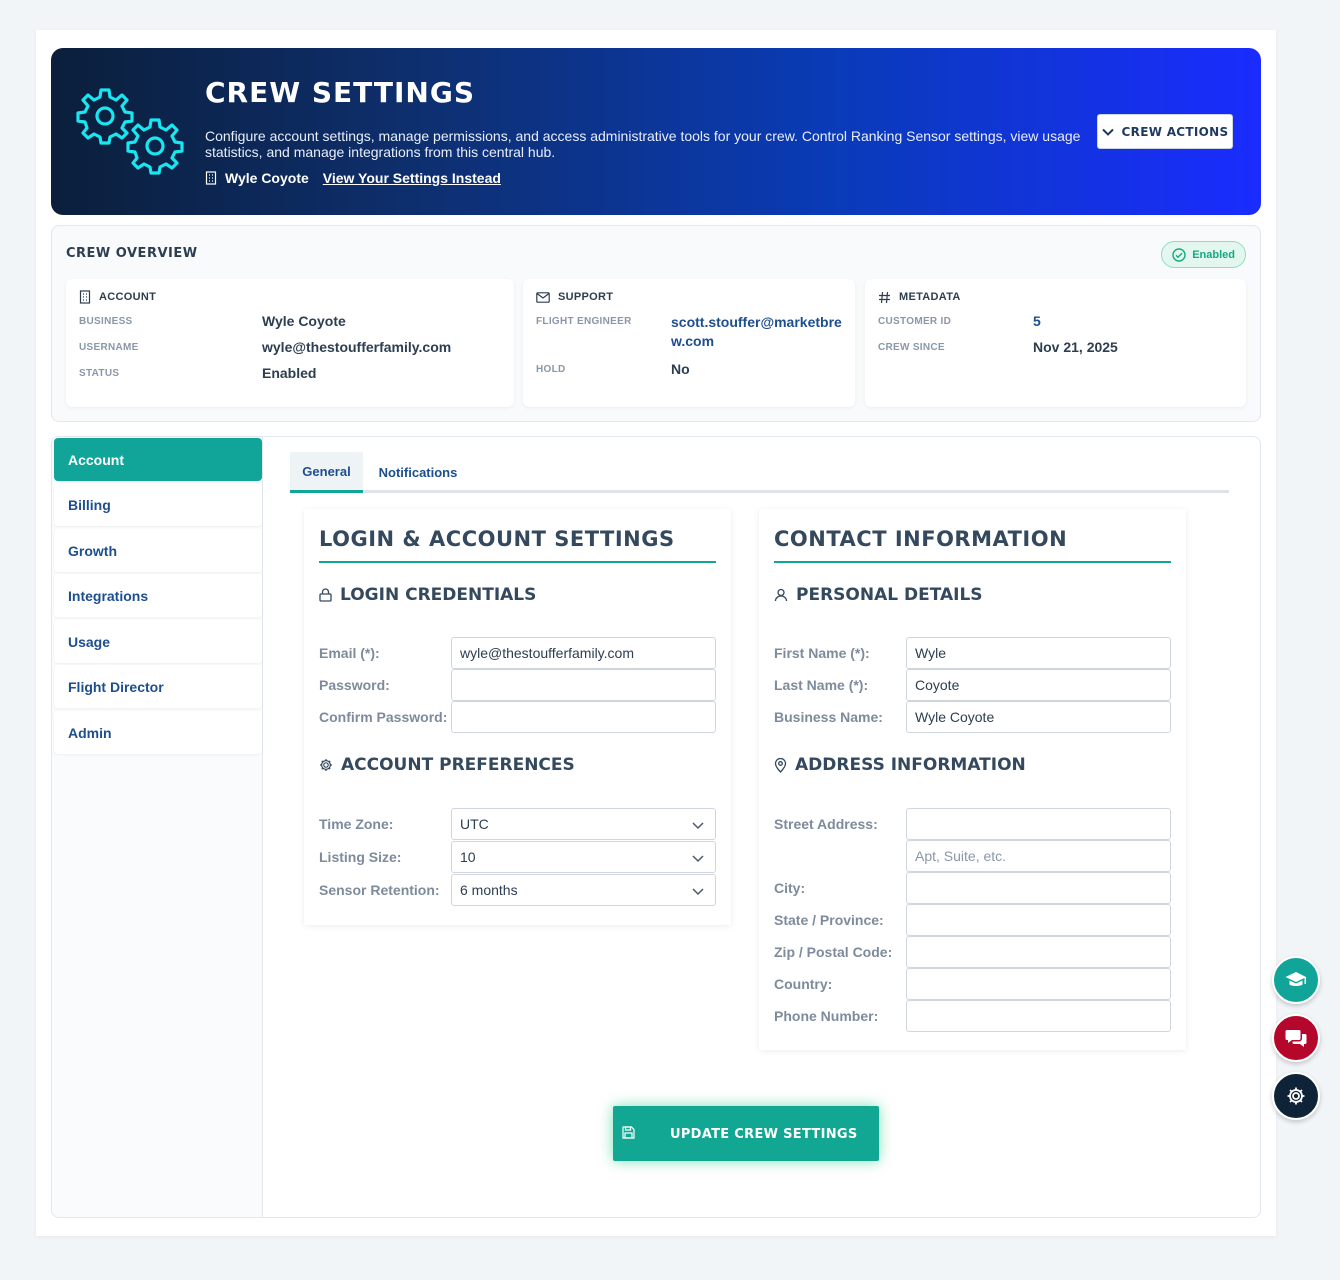  I want to click on zip-label: Zip / Postal Code:, so click(833, 952).